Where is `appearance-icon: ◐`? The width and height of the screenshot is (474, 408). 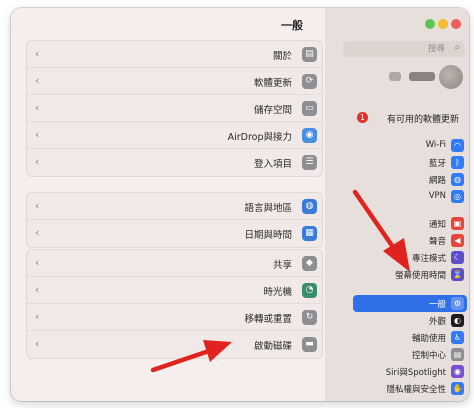 appearance-icon: ◐ is located at coordinates (457, 320).